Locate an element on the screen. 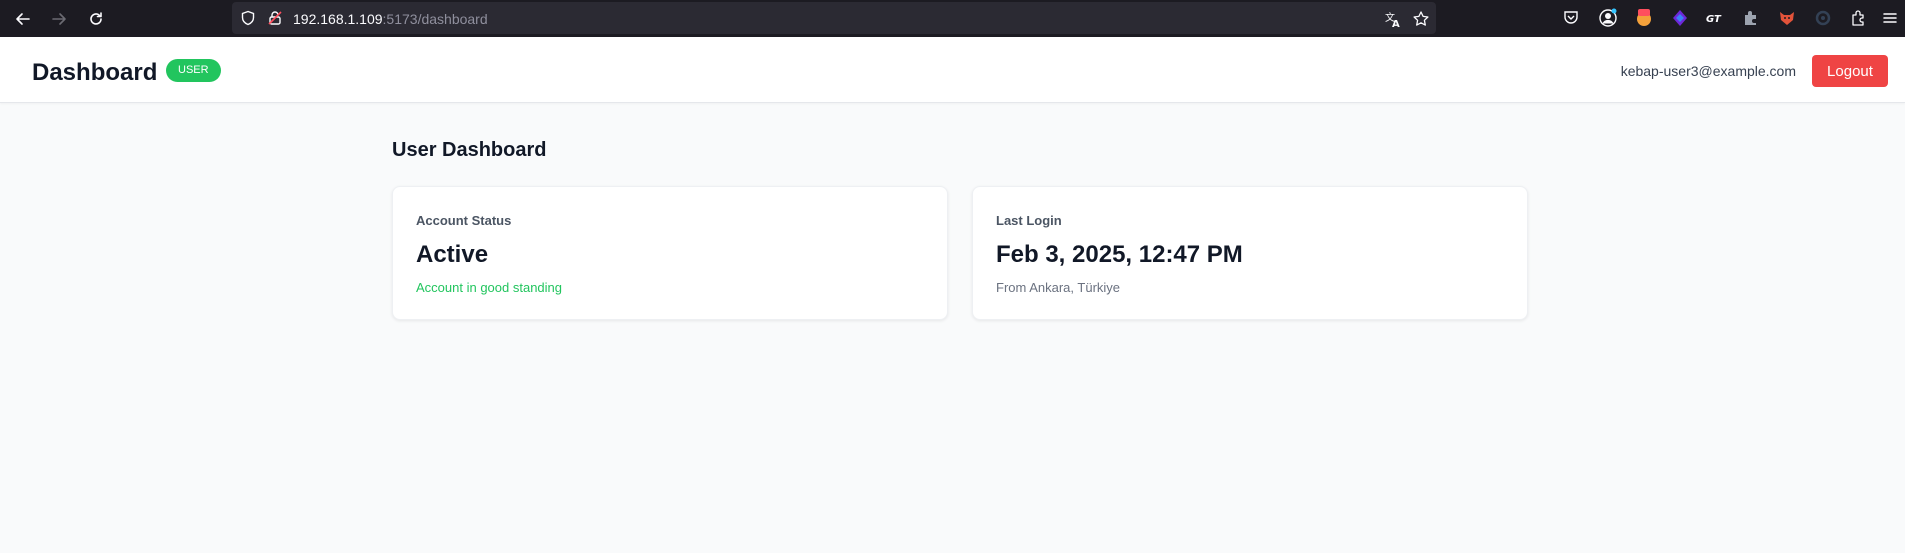 The width and height of the screenshot is (1905, 553). extension-puzzle-gray-icon is located at coordinates (1750, 18).